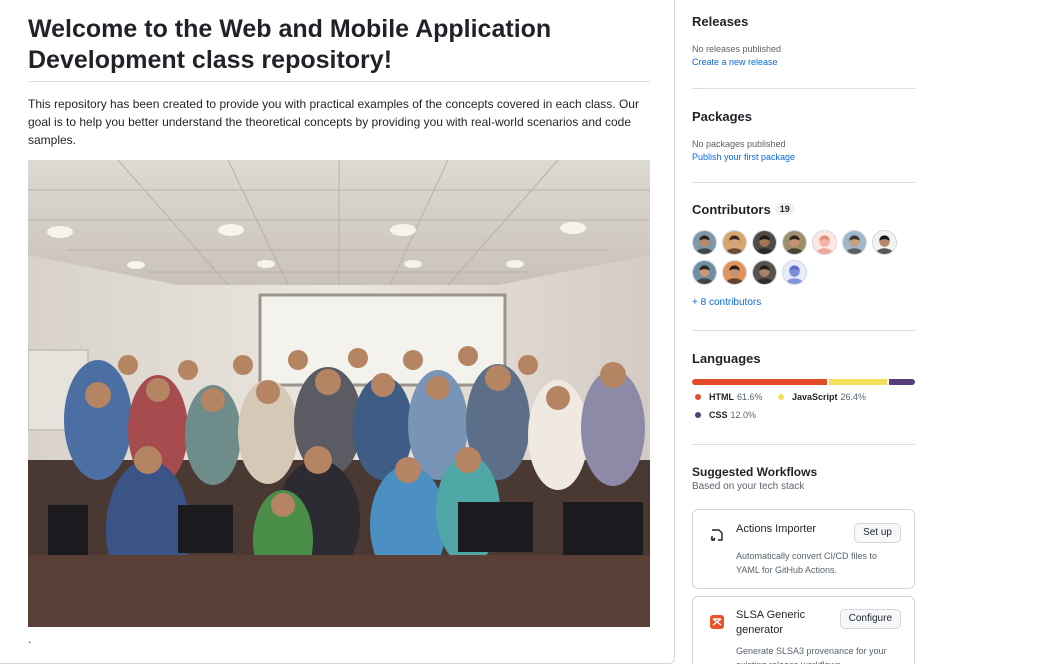 This screenshot has width=1040, height=664. I want to click on configure-workflow-button: Configure, so click(870, 619).